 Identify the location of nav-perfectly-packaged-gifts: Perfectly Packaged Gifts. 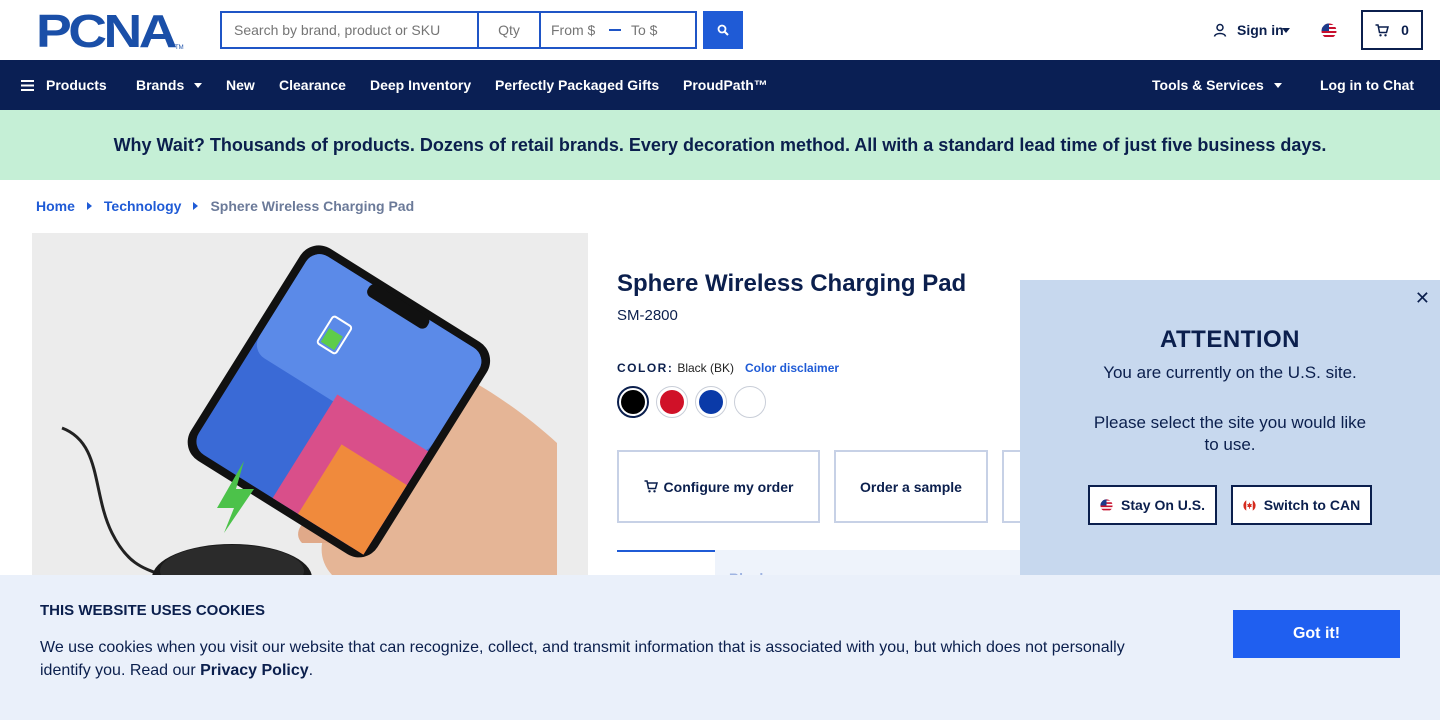
(577, 85).